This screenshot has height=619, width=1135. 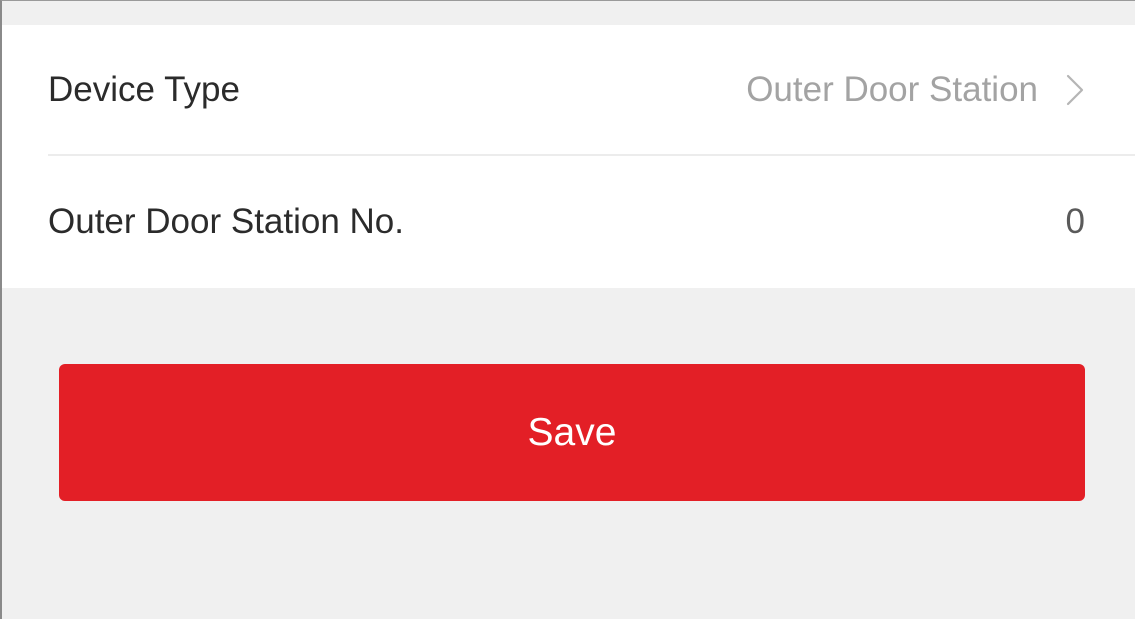 I want to click on station-number-value: 0, so click(x=1075, y=221).